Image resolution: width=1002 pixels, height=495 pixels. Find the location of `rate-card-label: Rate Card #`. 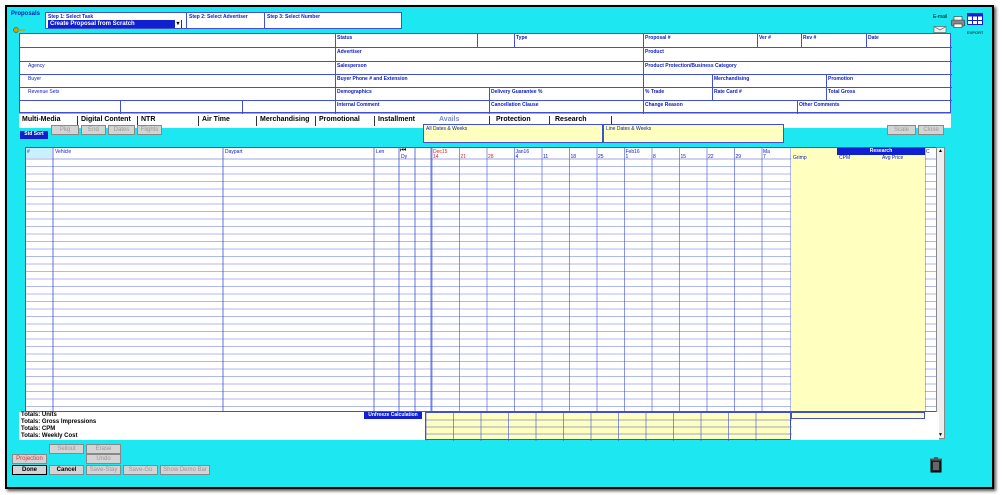

rate-card-label: Rate Card # is located at coordinates (728, 92).